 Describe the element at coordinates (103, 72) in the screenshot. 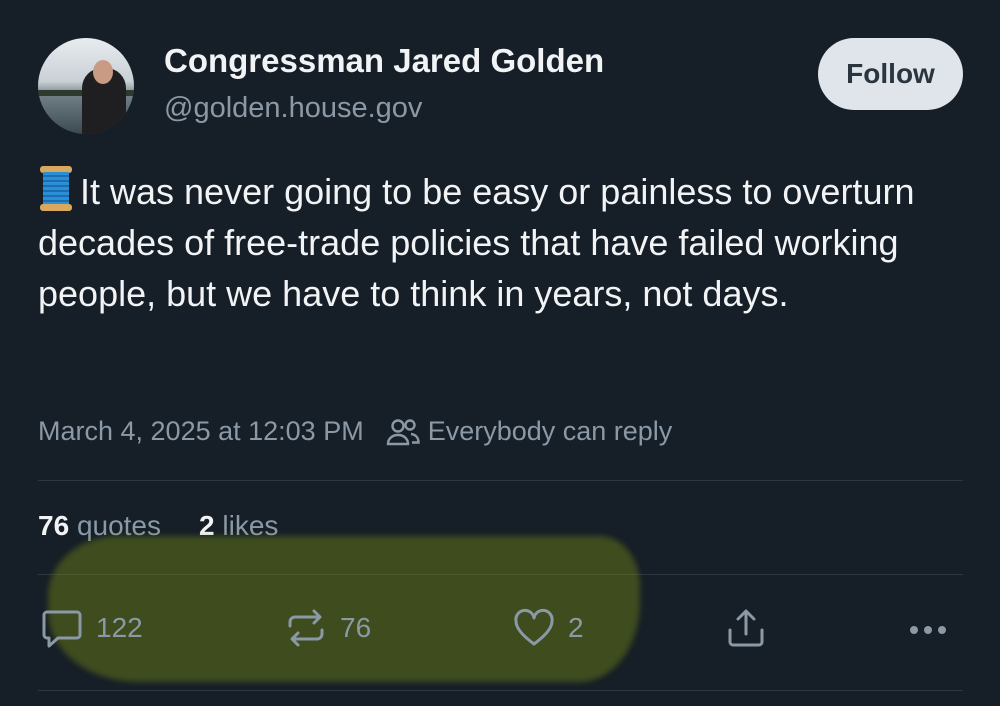

I see `avatar-face` at that location.